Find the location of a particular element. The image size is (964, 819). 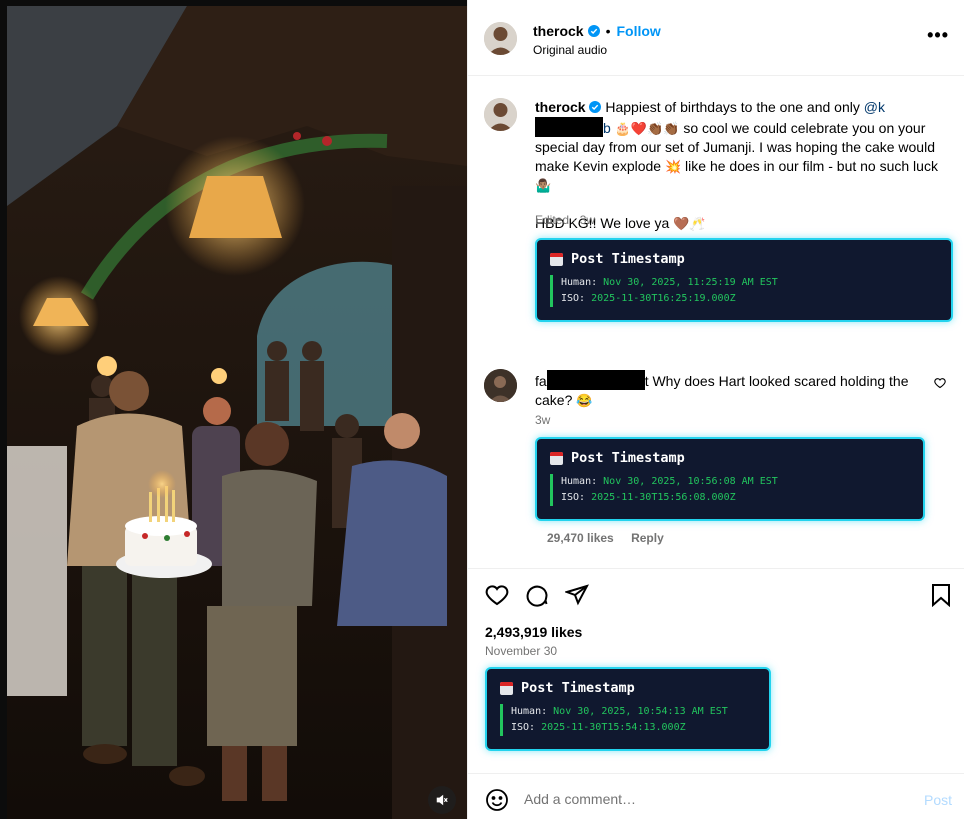

mute-icon is located at coordinates (442, 800).